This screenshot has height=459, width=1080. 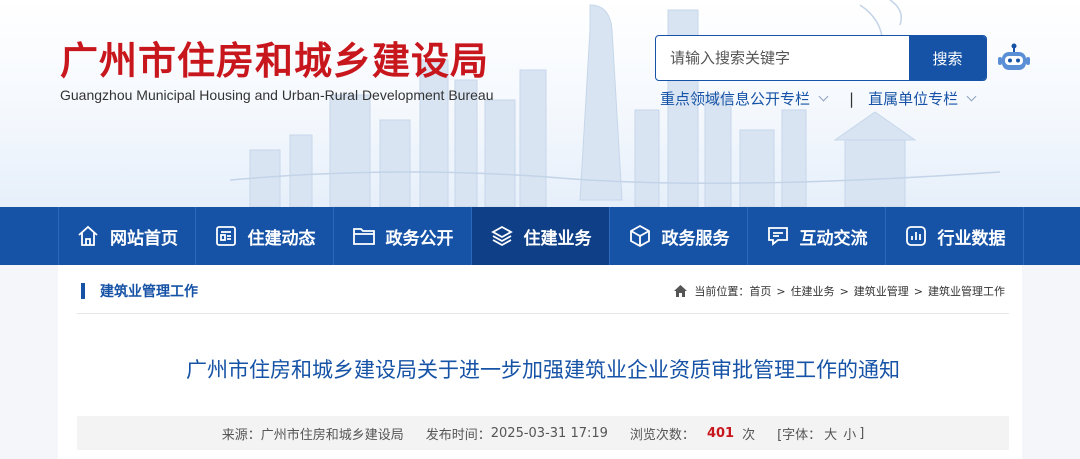 I want to click on nav-item-open-government: 政务公开, so click(x=403, y=236).